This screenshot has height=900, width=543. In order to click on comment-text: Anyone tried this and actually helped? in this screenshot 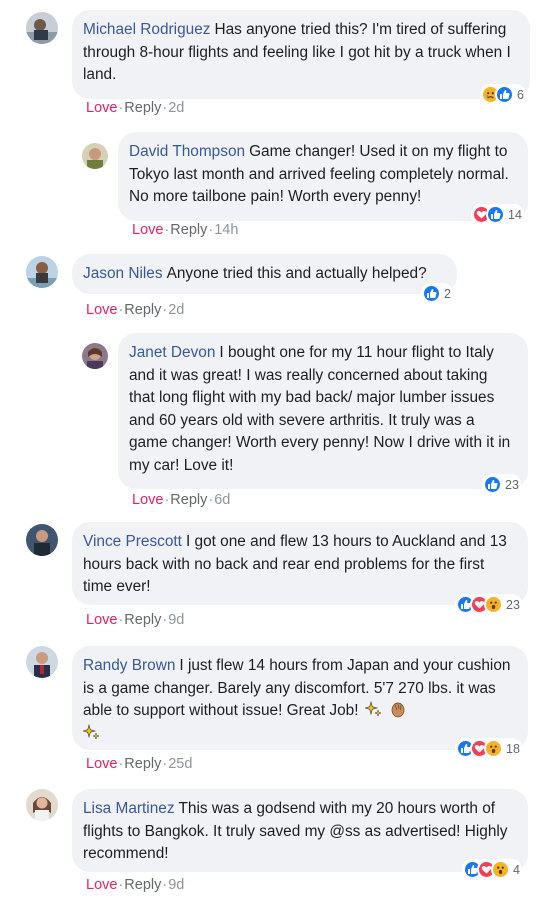, I will do `click(296, 273)`.